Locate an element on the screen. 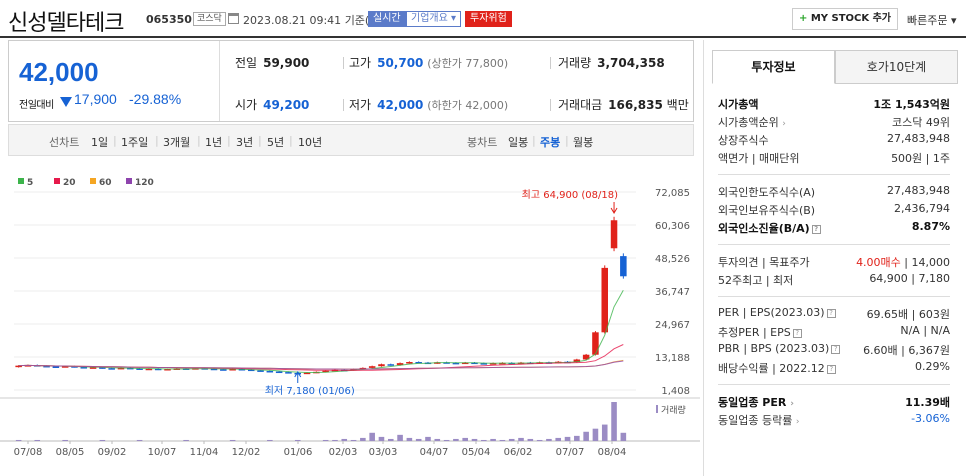  change-percent: -29.88% is located at coordinates (155, 99).